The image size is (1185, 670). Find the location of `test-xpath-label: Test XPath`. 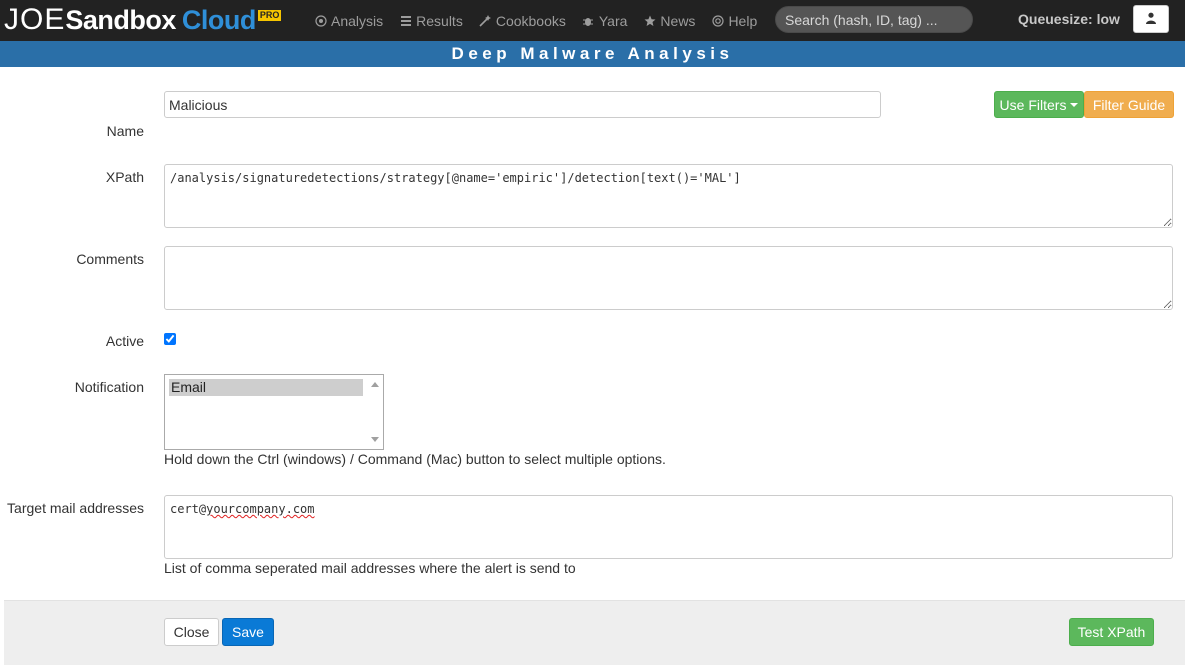

test-xpath-label: Test XPath is located at coordinates (1111, 632).